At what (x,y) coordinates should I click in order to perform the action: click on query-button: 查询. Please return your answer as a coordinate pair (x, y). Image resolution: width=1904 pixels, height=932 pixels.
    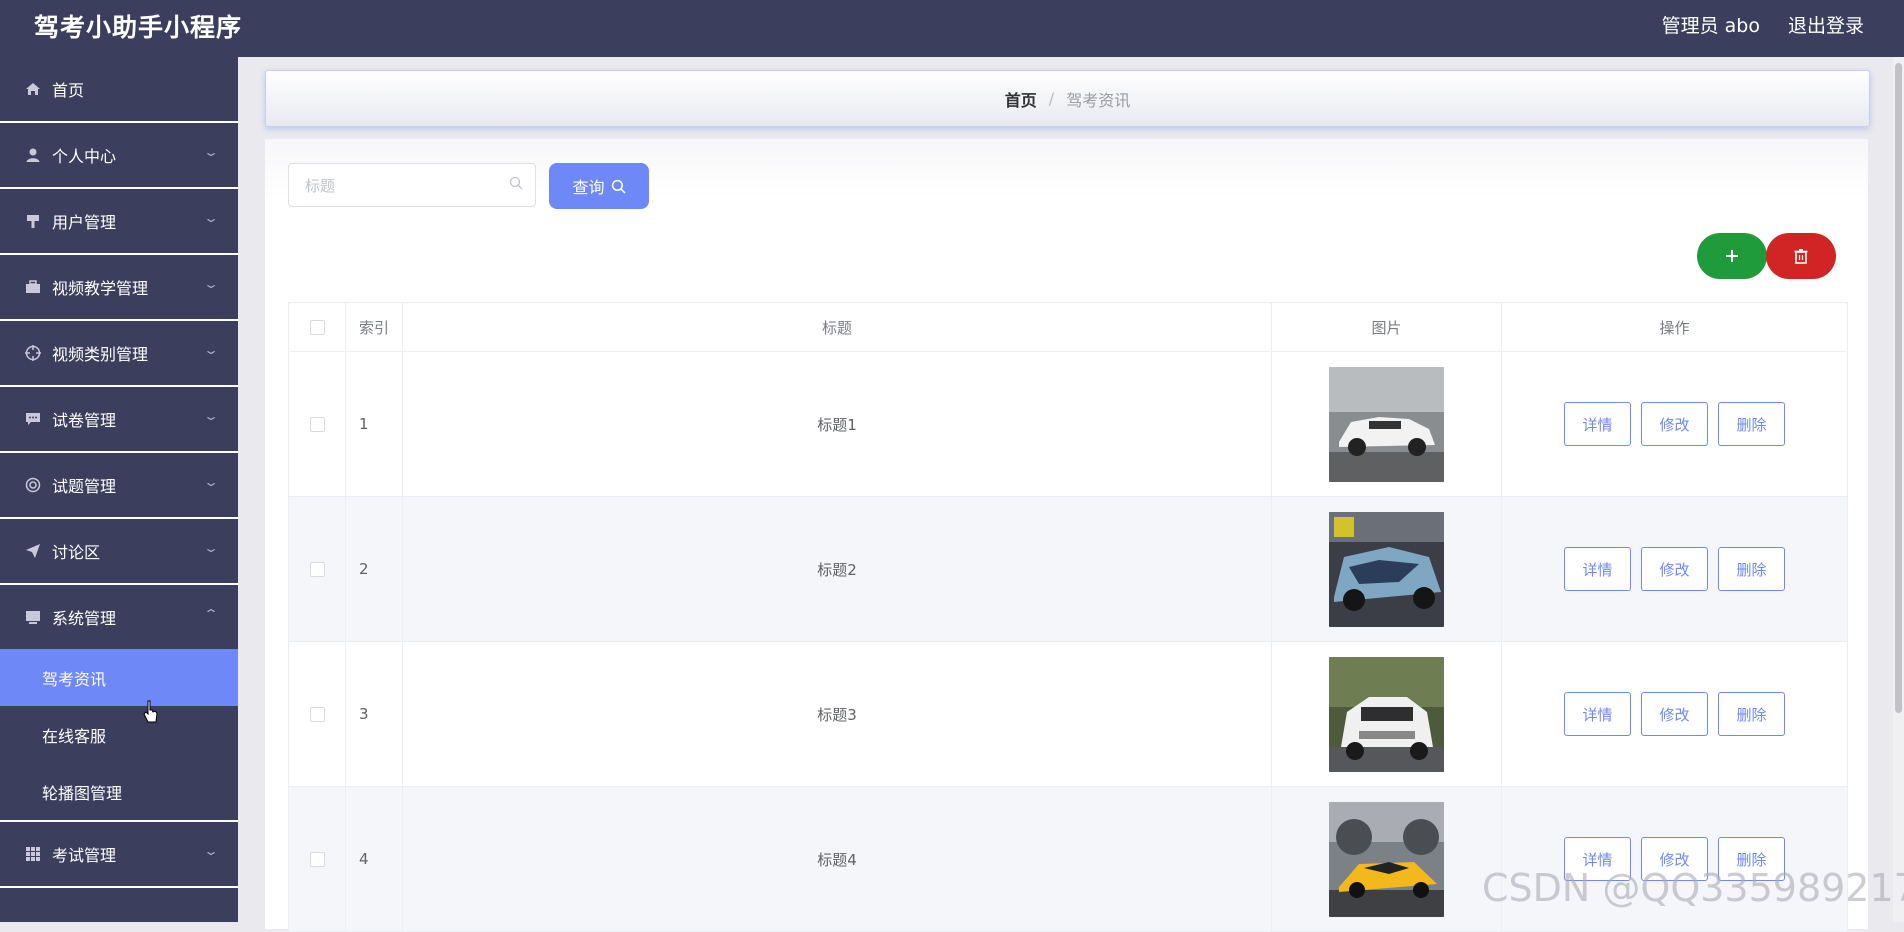
    Looking at the image, I should click on (599, 186).